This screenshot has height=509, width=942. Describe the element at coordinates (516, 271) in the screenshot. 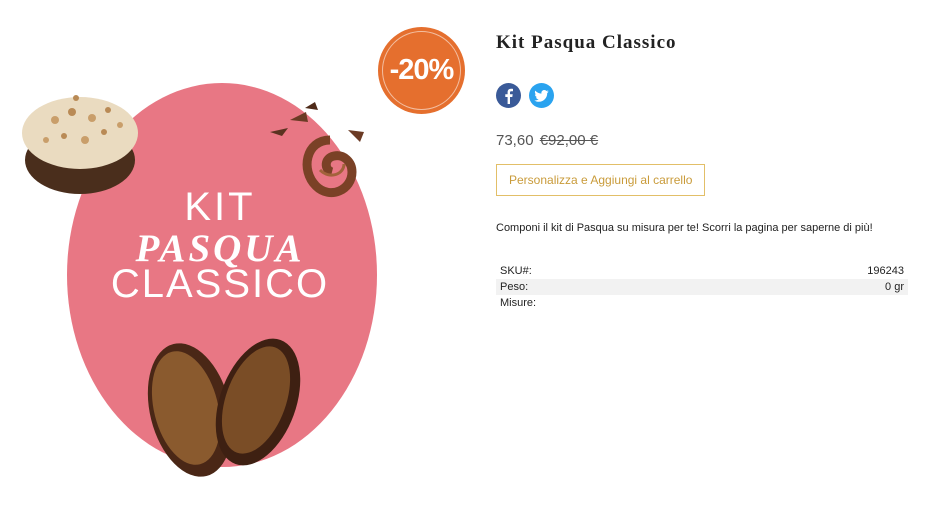

I see `spec-label-sku: SKU#:` at that location.